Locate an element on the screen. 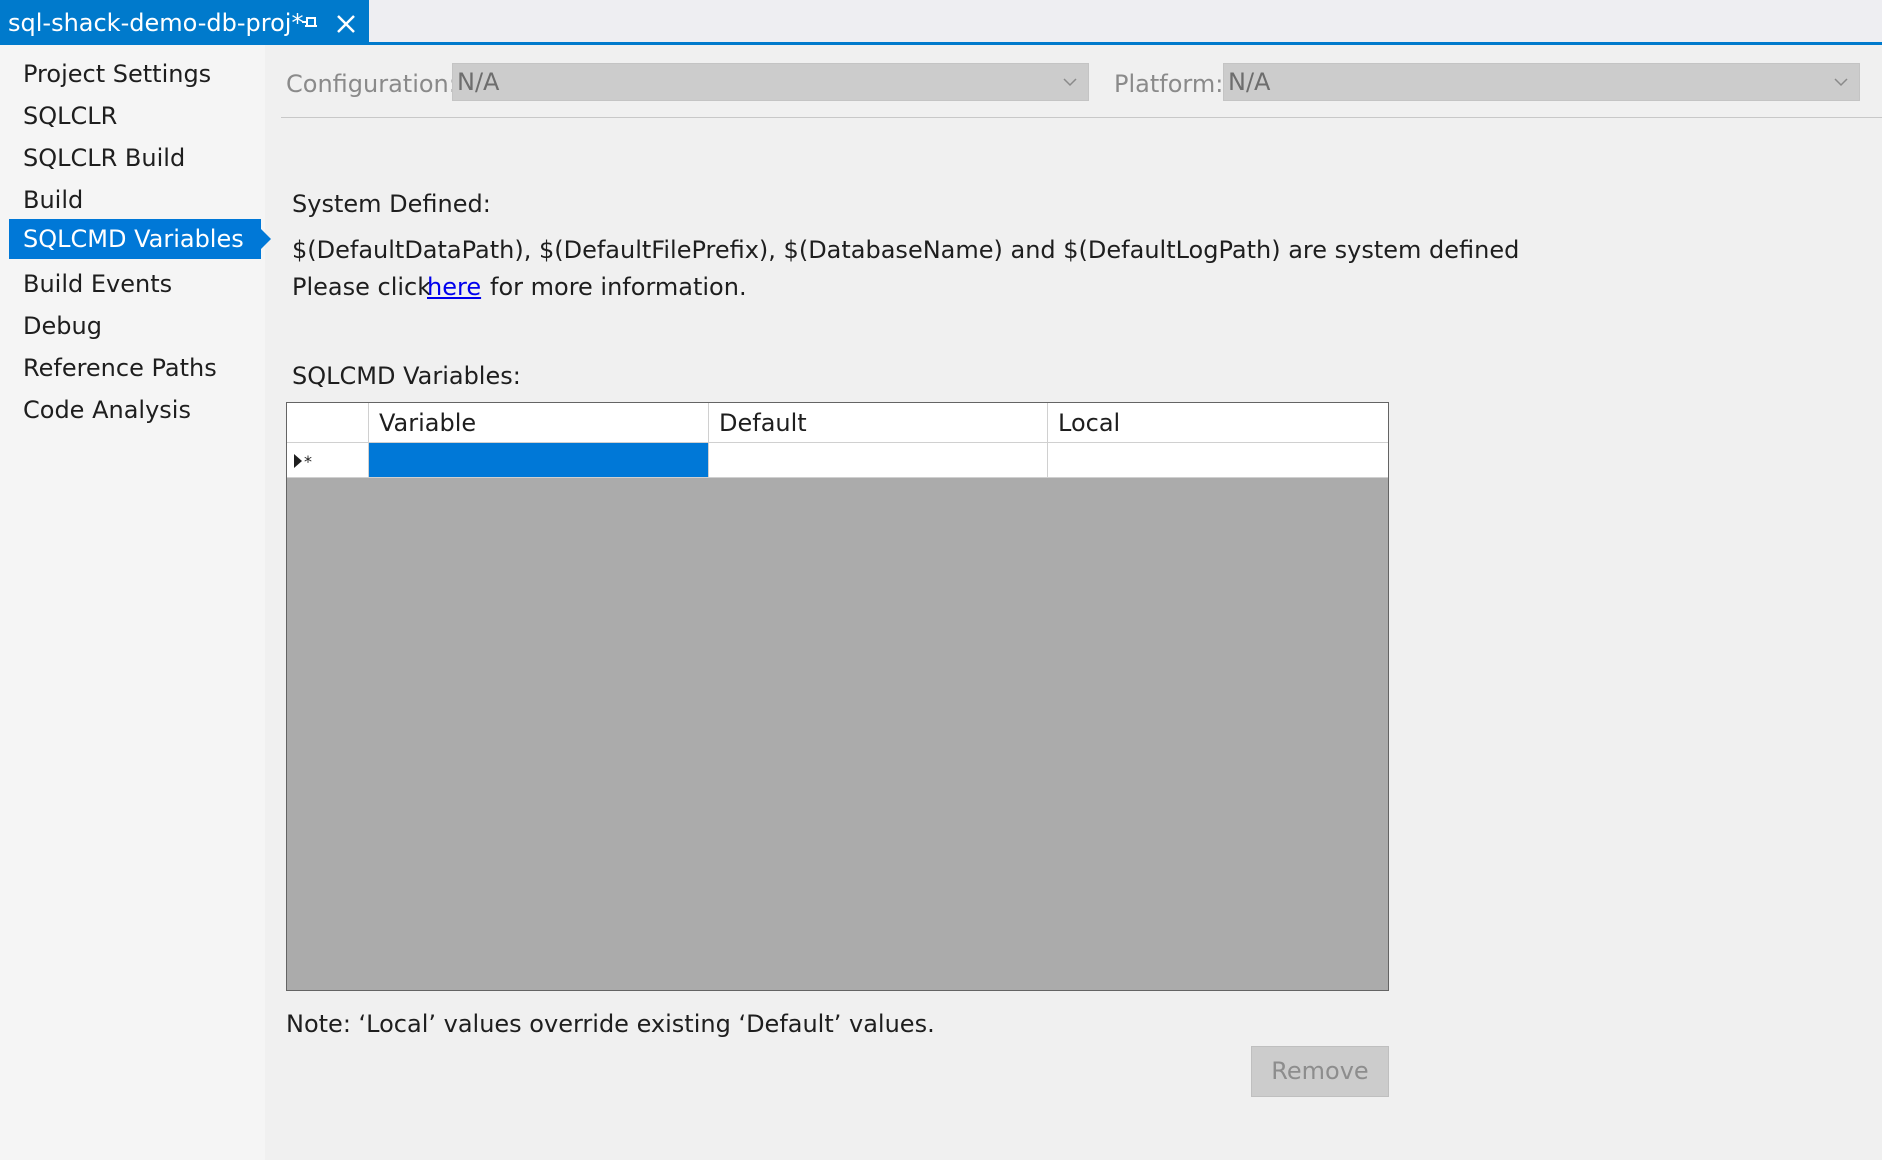  sidebar-item-build: Build is located at coordinates (135, 200).